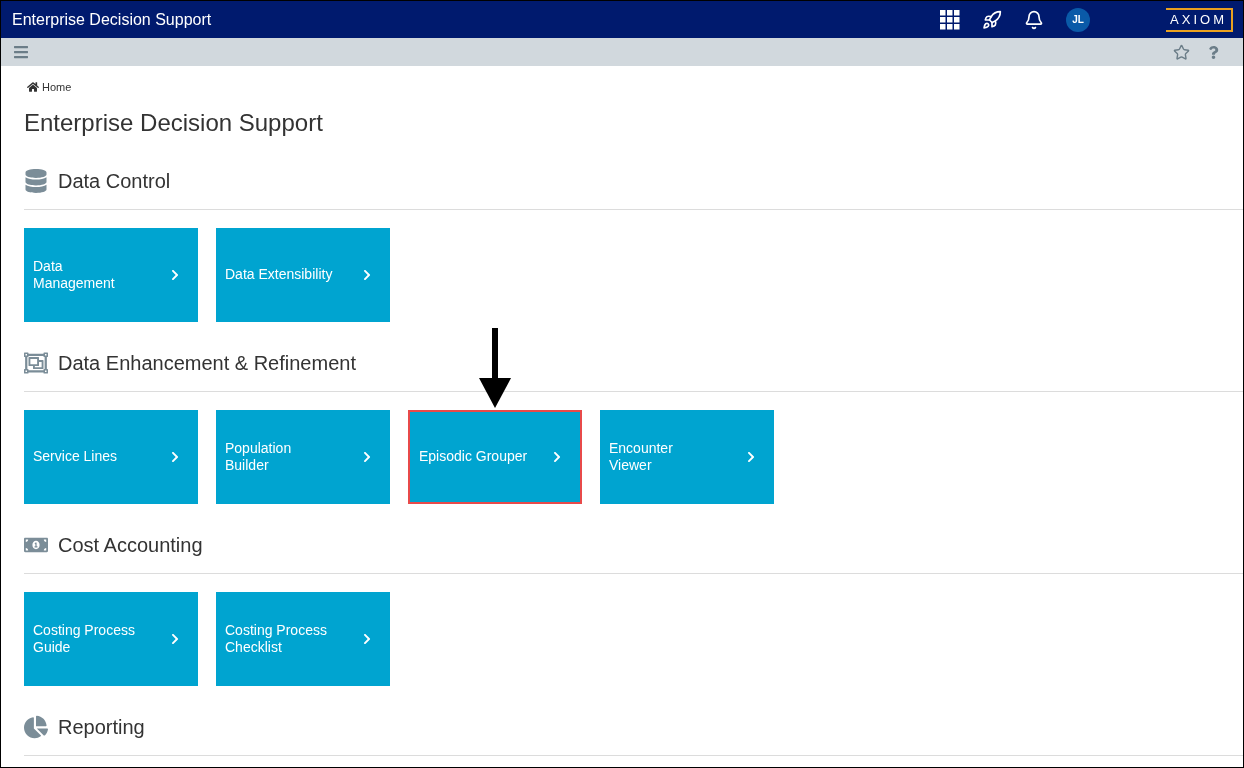  What do you see at coordinates (1213, 52) in the screenshot?
I see `help-icon` at bounding box center [1213, 52].